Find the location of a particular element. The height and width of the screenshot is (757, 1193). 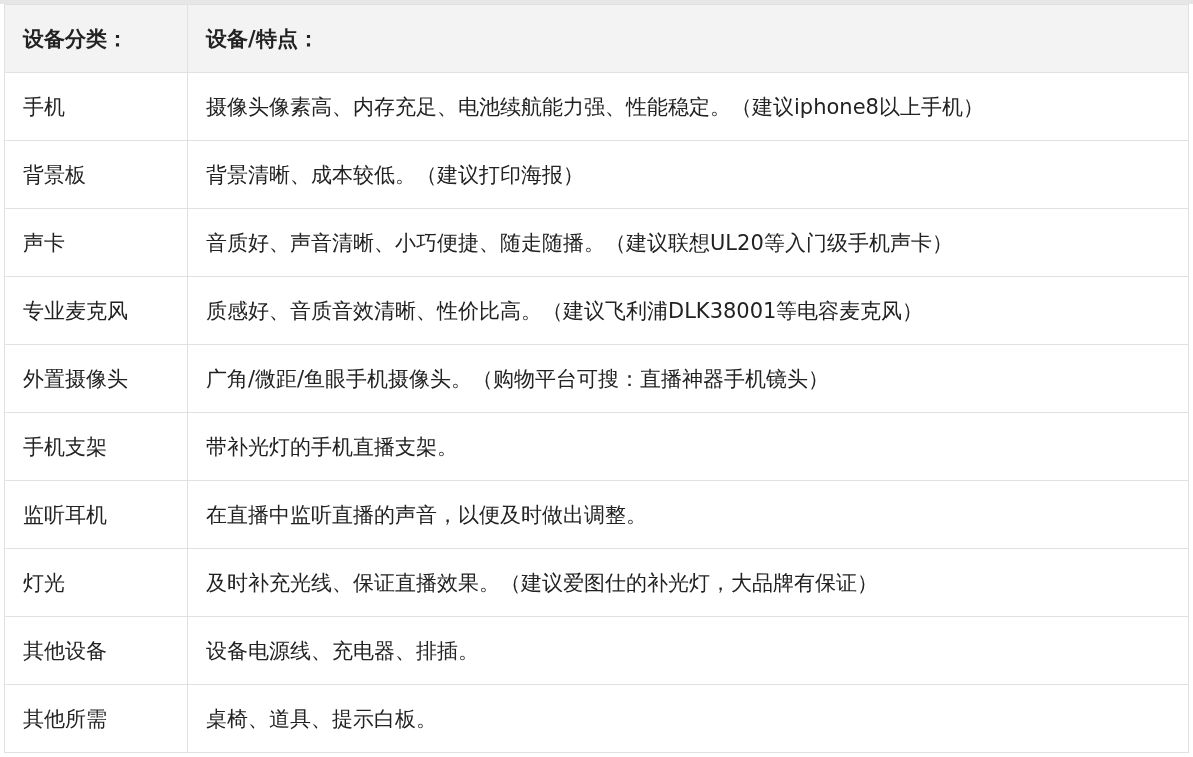

table-cell: 背景板 is located at coordinates (96, 174).